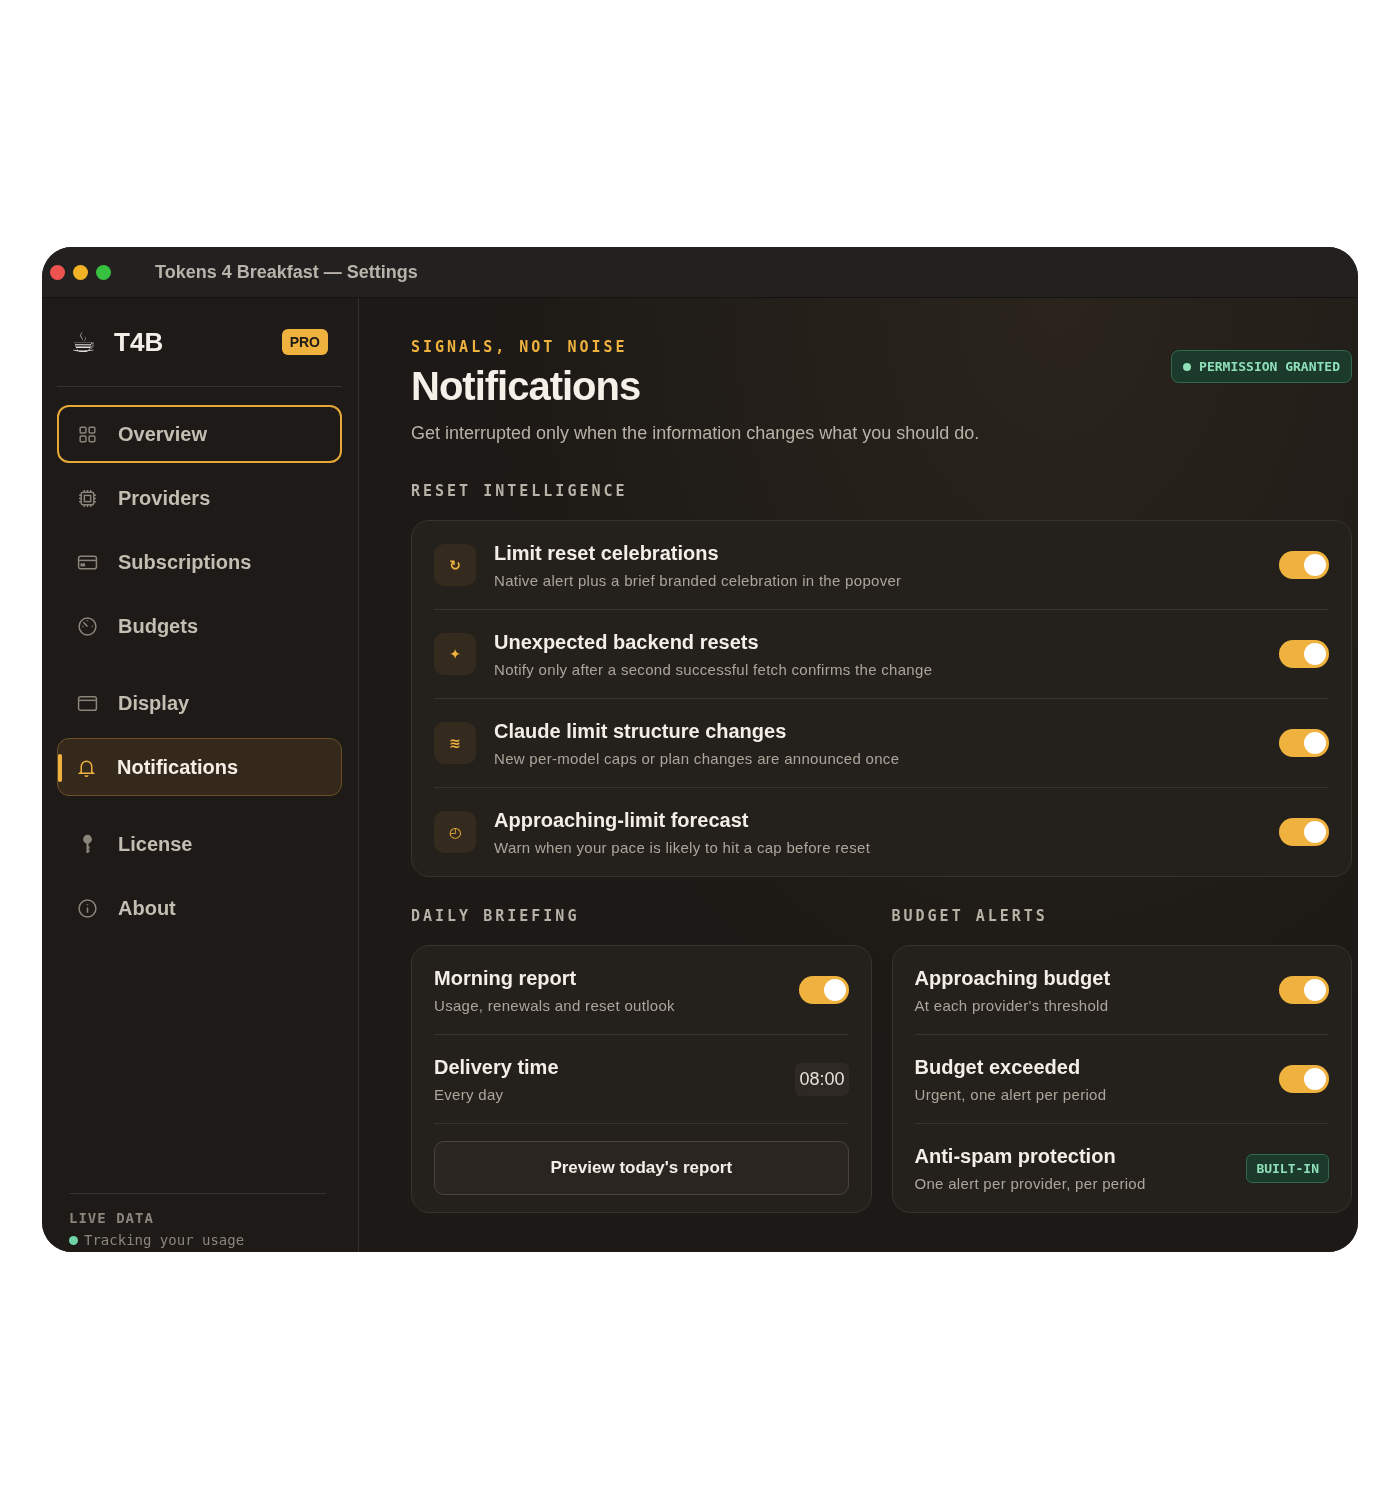  I want to click on zoom-button, so click(103, 272).